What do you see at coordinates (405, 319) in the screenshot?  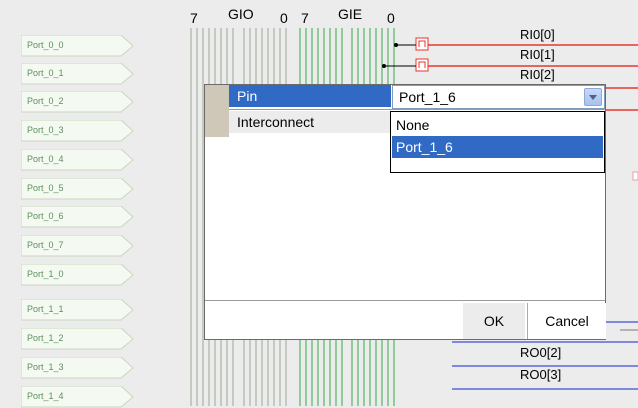 I see `dialog-button-bar: OK Cancel` at bounding box center [405, 319].